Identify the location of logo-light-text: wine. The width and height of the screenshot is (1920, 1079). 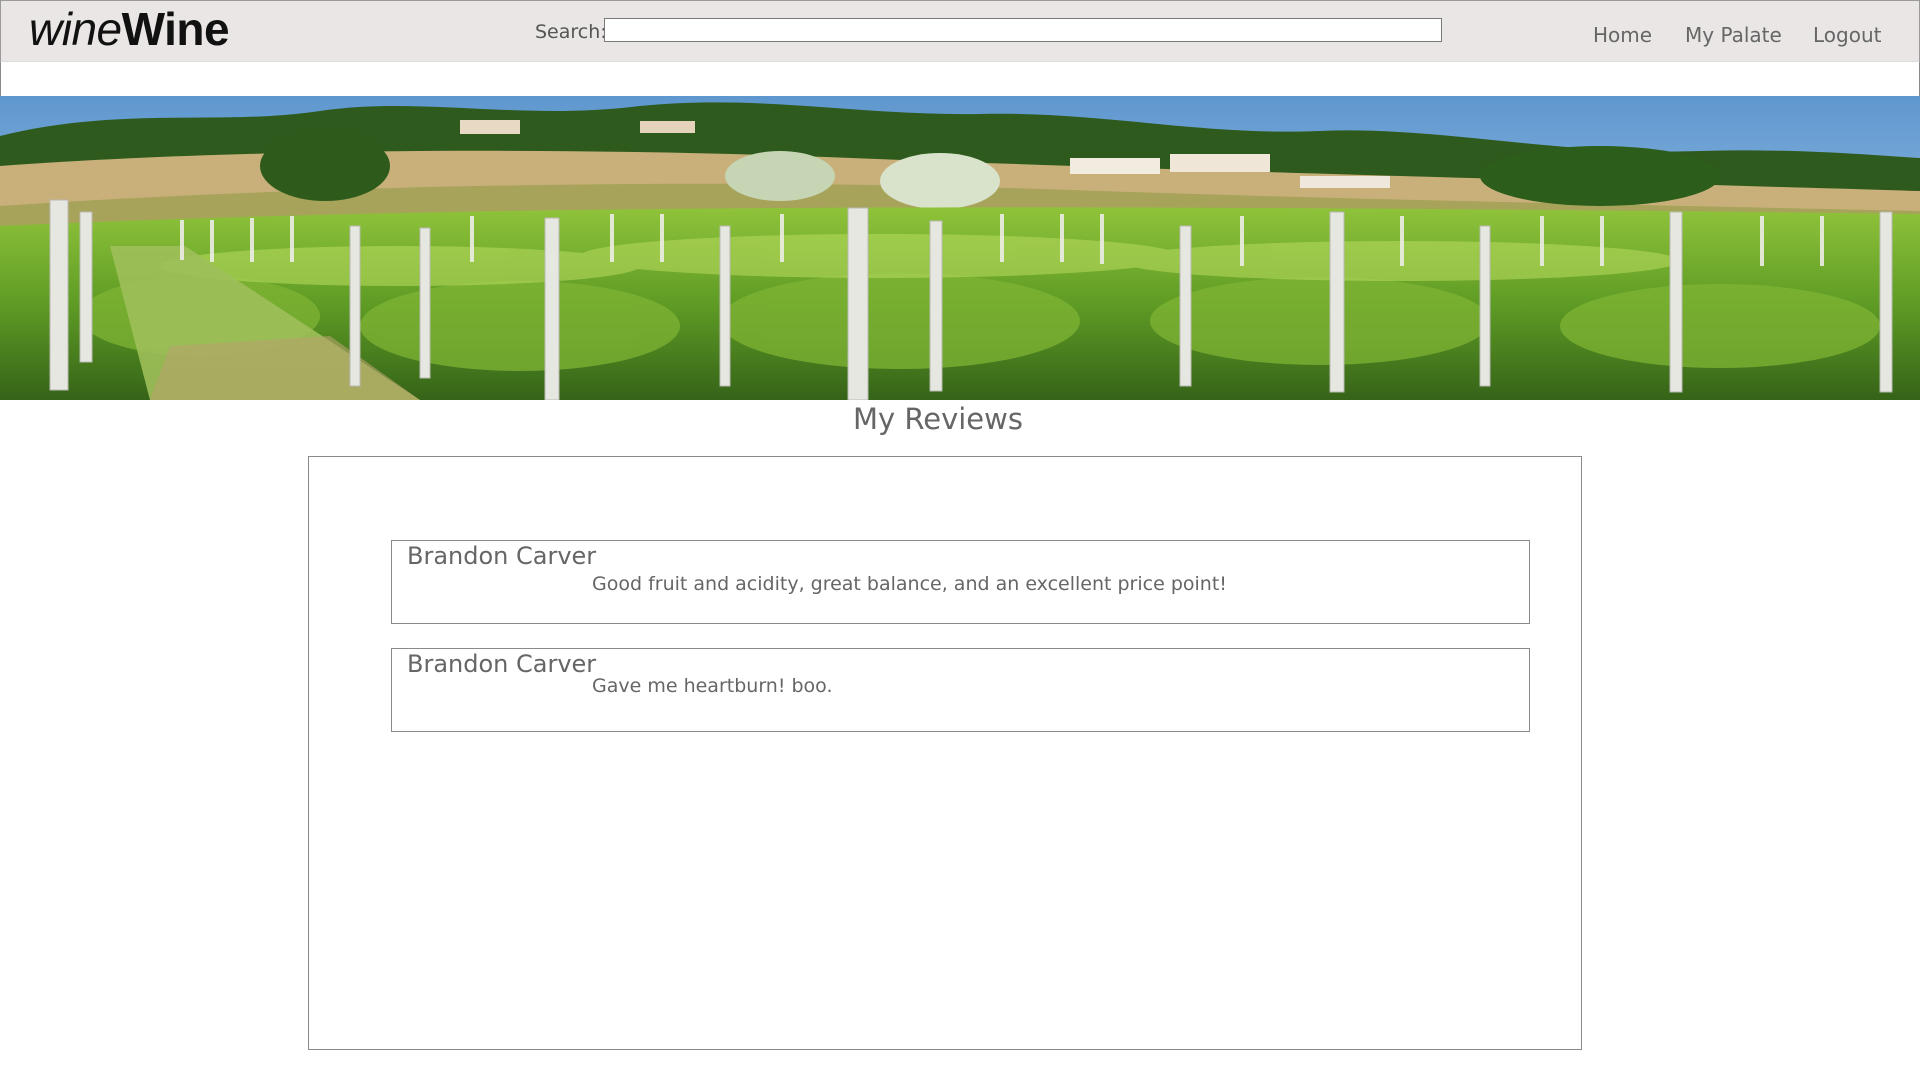
(75, 29).